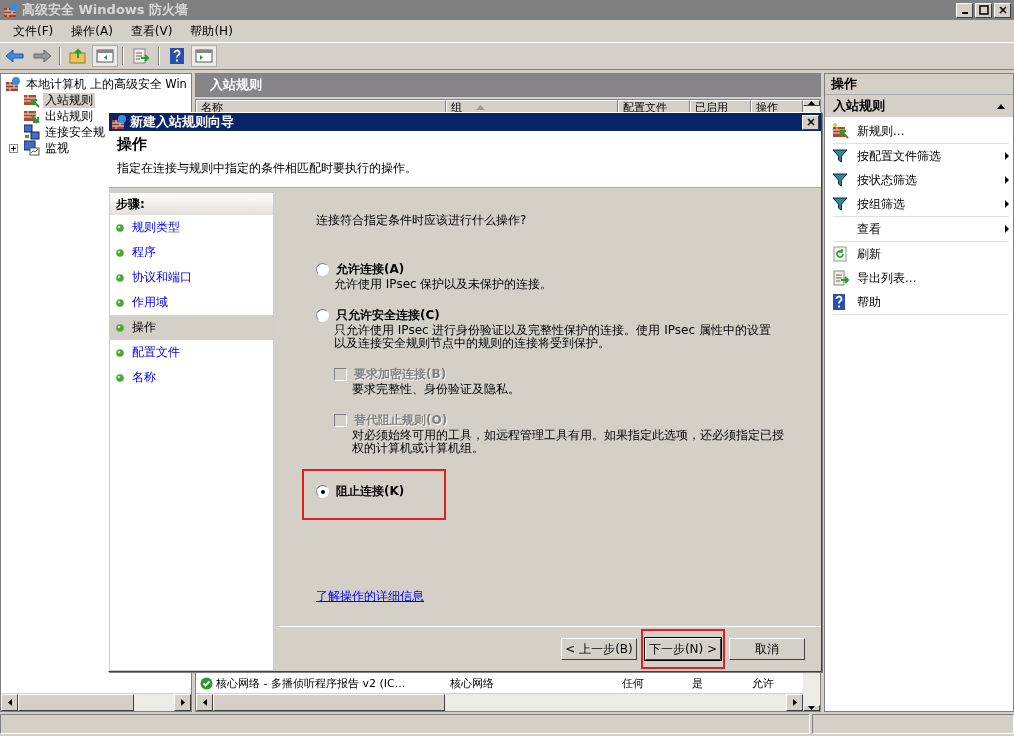 The image size is (1014, 736). Describe the element at coordinates (69, 116) in the screenshot. I see `tree-item: 出站规则` at that location.